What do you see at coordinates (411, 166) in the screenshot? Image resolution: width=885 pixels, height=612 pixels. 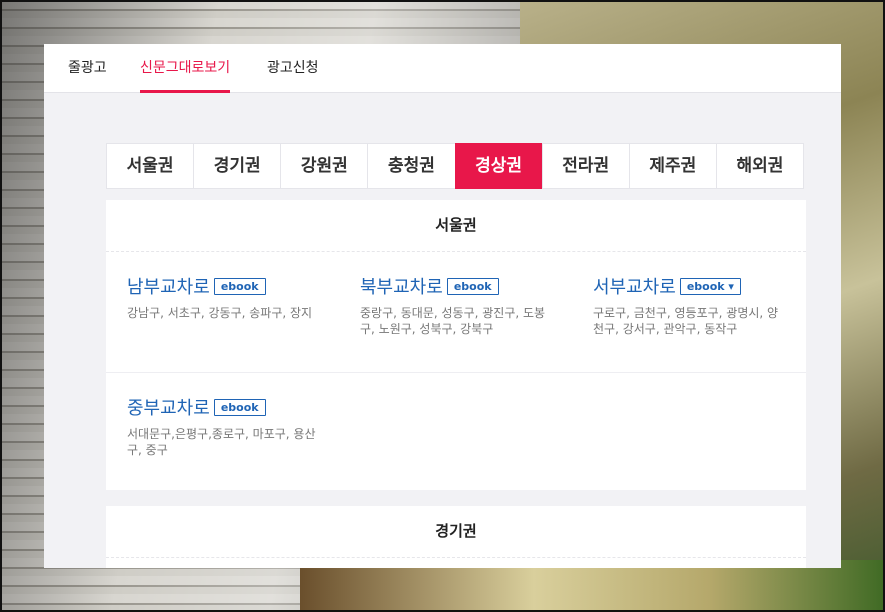 I see `region-tab-chungcheong: 충청권` at bounding box center [411, 166].